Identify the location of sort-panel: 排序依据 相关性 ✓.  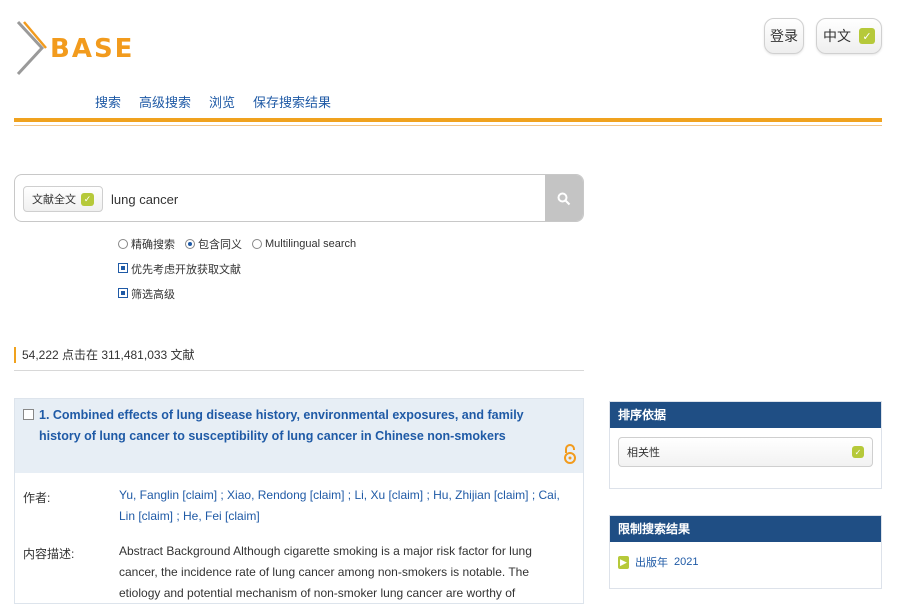
(745, 445).